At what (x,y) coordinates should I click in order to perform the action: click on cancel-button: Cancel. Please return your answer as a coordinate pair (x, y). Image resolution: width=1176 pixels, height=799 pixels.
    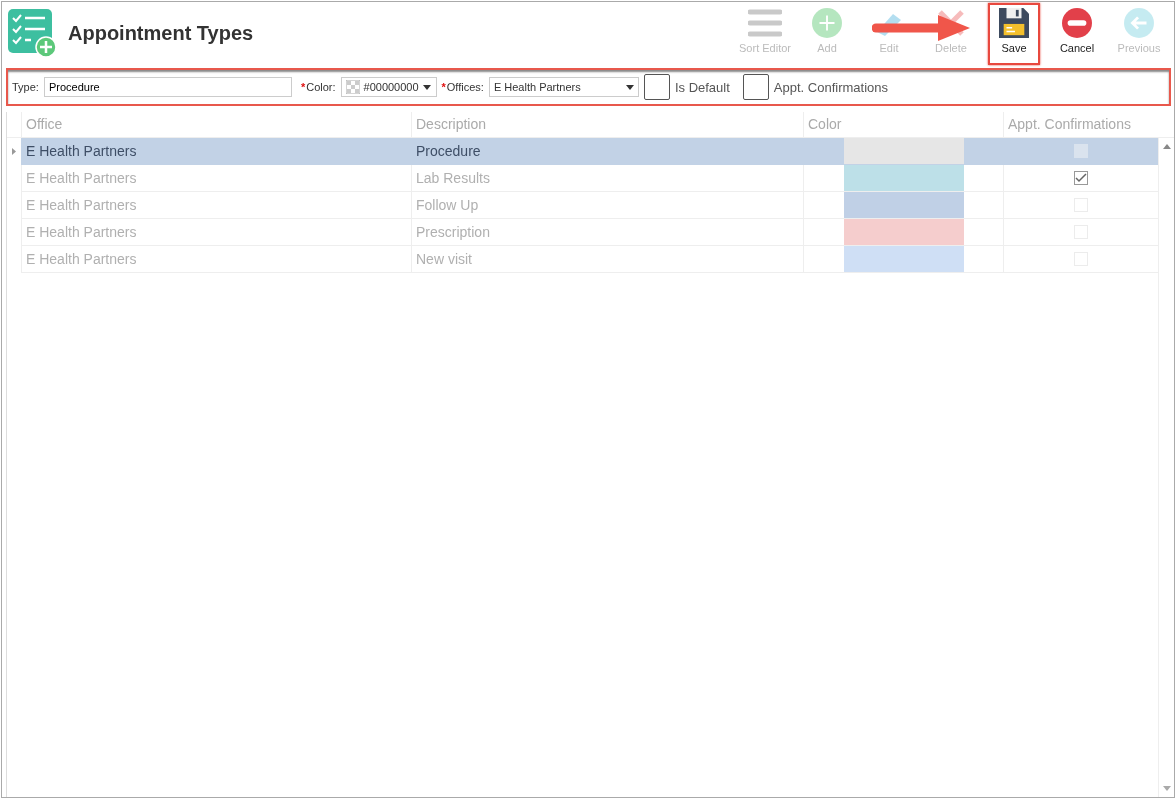
    Looking at the image, I should click on (1077, 34).